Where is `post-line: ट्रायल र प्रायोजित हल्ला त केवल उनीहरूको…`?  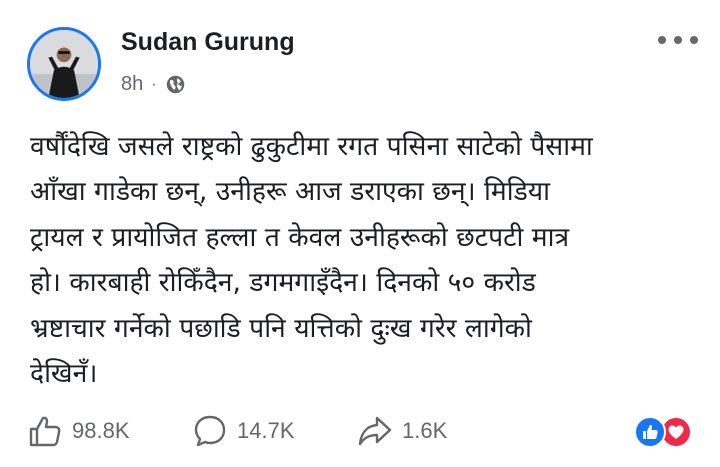 post-line: ट्रायल र प्रायोजित हल्ला त केवल उनीहरूको… is located at coordinates (300, 237).